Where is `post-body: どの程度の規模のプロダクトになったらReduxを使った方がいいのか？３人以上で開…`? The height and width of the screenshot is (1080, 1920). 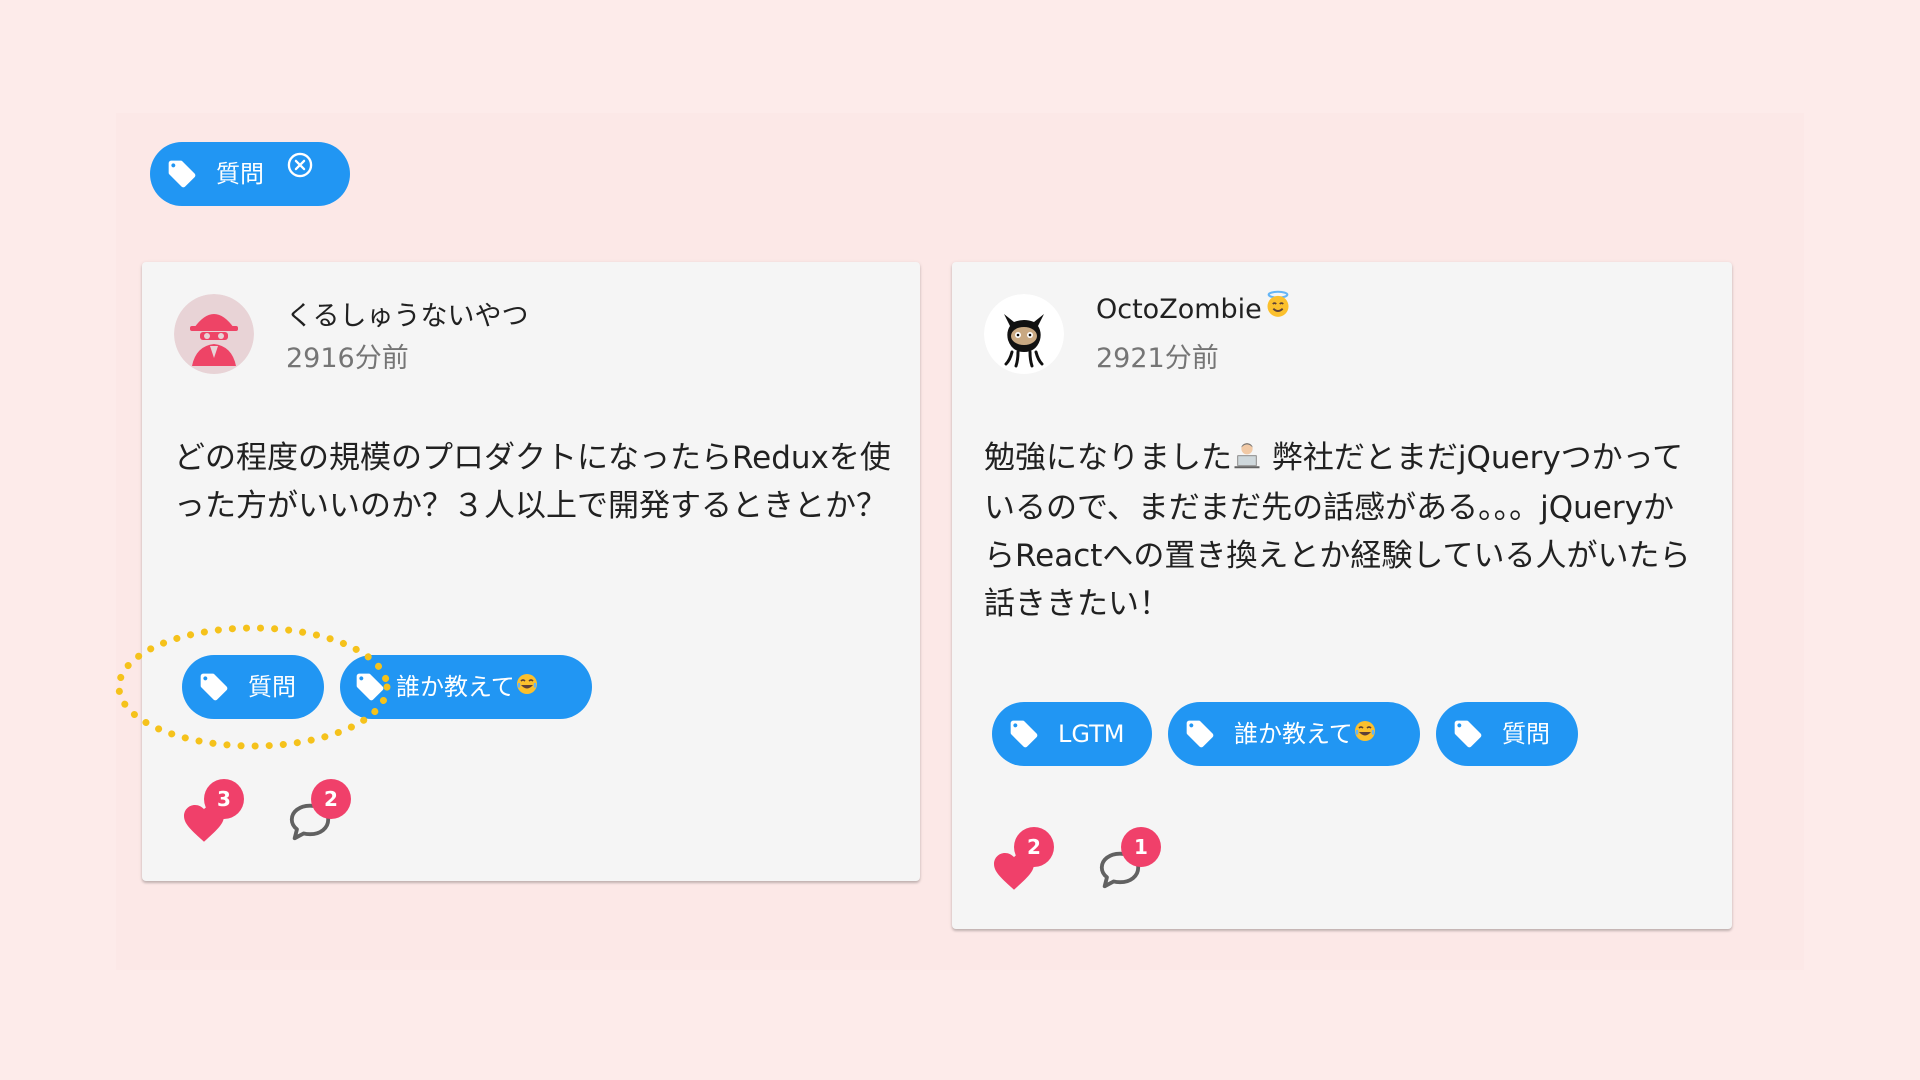 post-body: どの程度の規模のプロダクトになったらReduxを使った方がいいのか？３人以上で開… is located at coordinates (532, 482).